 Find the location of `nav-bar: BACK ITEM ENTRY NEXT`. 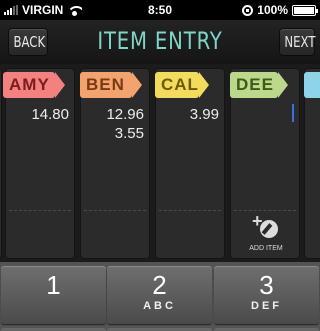

nav-bar: BACK ITEM ENTRY NEXT is located at coordinates (160, 42).